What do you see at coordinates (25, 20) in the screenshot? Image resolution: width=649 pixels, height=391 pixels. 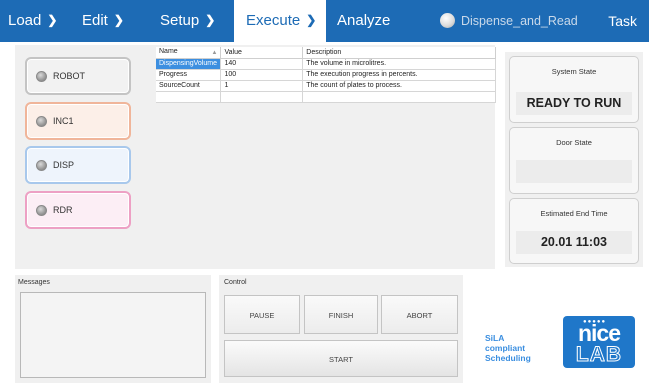 I see `nav-load-label: Load` at bounding box center [25, 20].